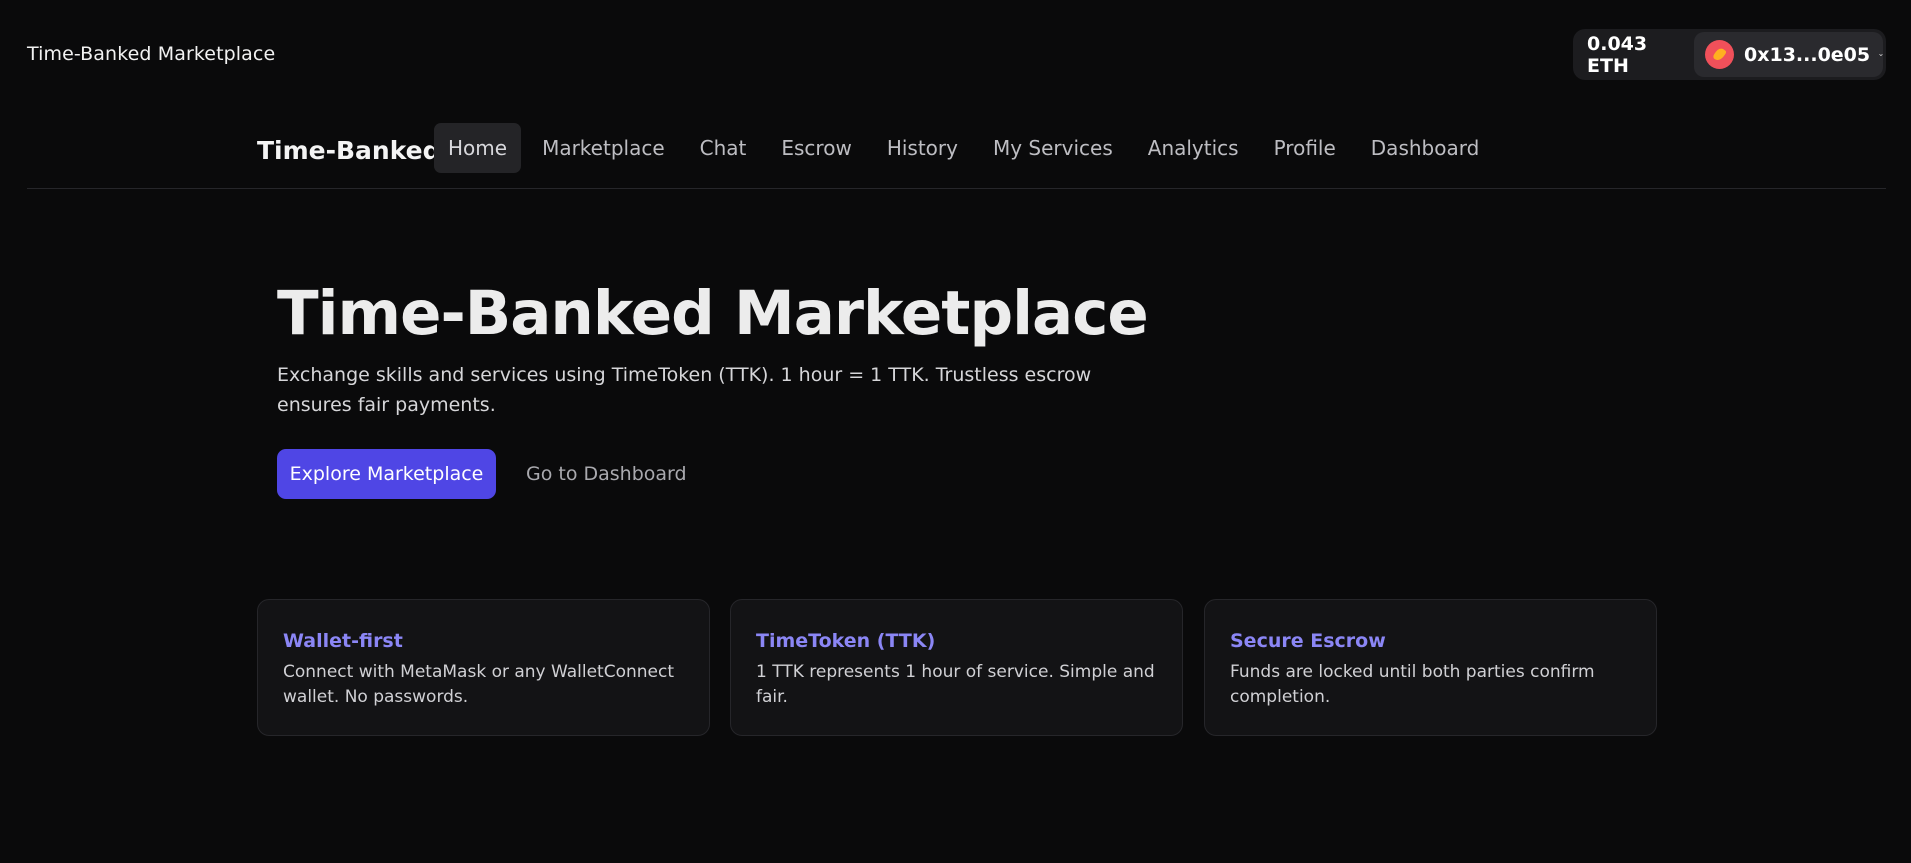 This screenshot has height=863, width=1911. I want to click on nav-item-profile: Profile, so click(1305, 148).